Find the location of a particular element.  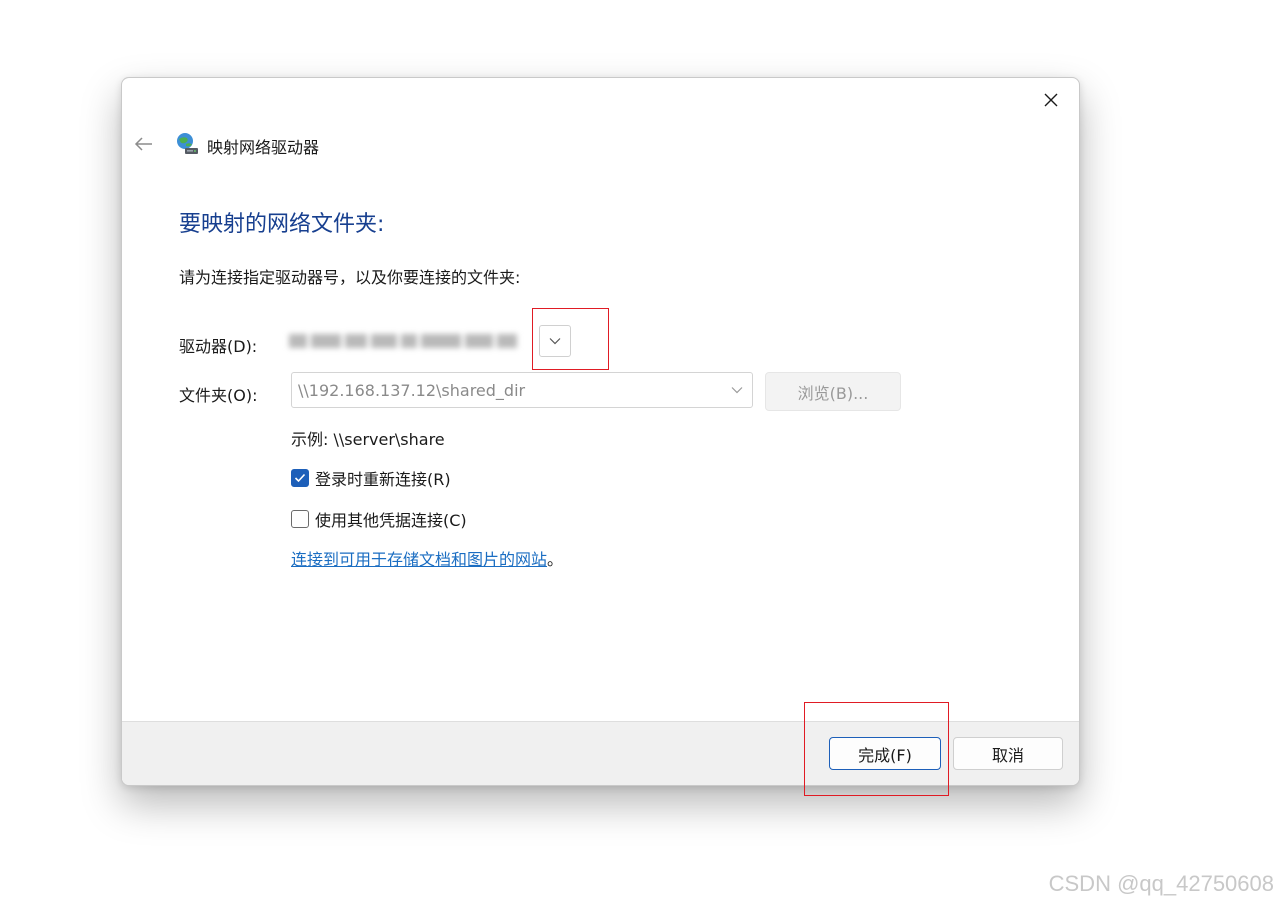

finish-button: 完成(F) is located at coordinates (885, 753).